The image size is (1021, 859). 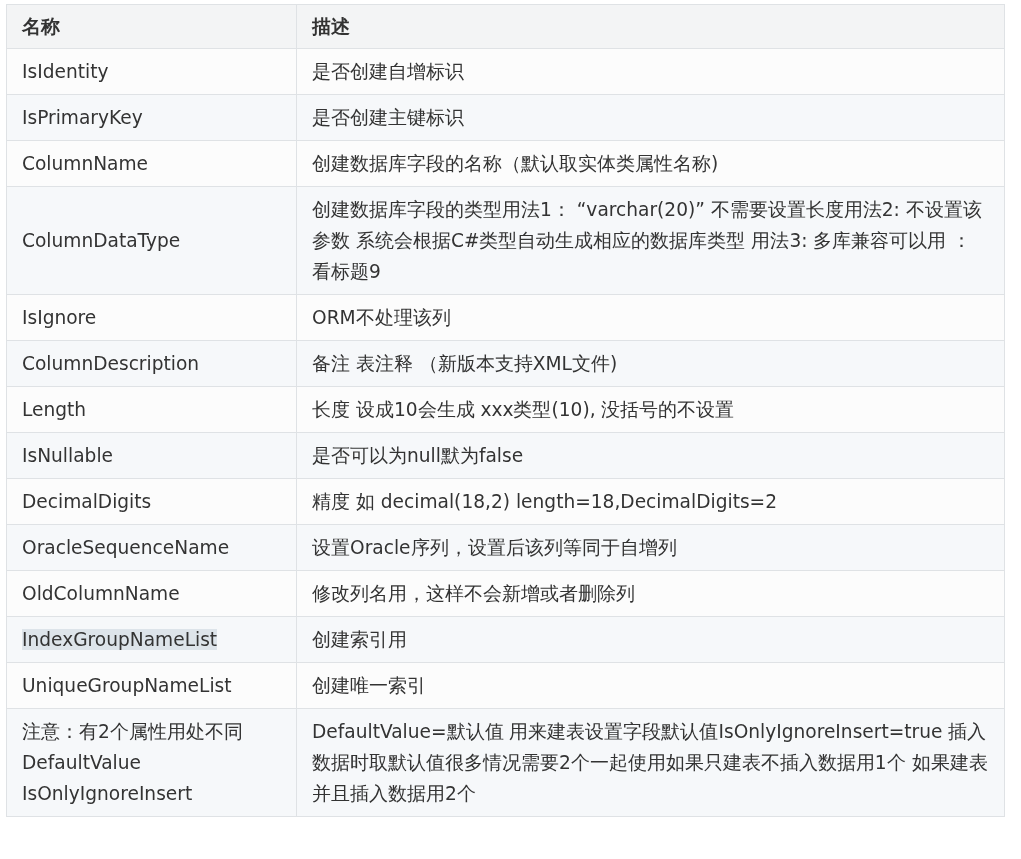 I want to click on table-cell: ORM不处理该列, so click(x=650, y=317).